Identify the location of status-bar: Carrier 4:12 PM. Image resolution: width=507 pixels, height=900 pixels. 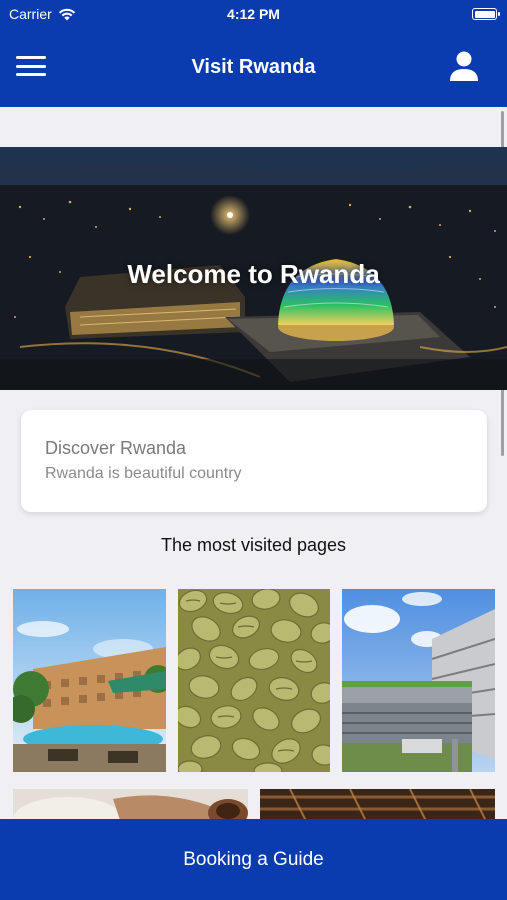
(253, 15).